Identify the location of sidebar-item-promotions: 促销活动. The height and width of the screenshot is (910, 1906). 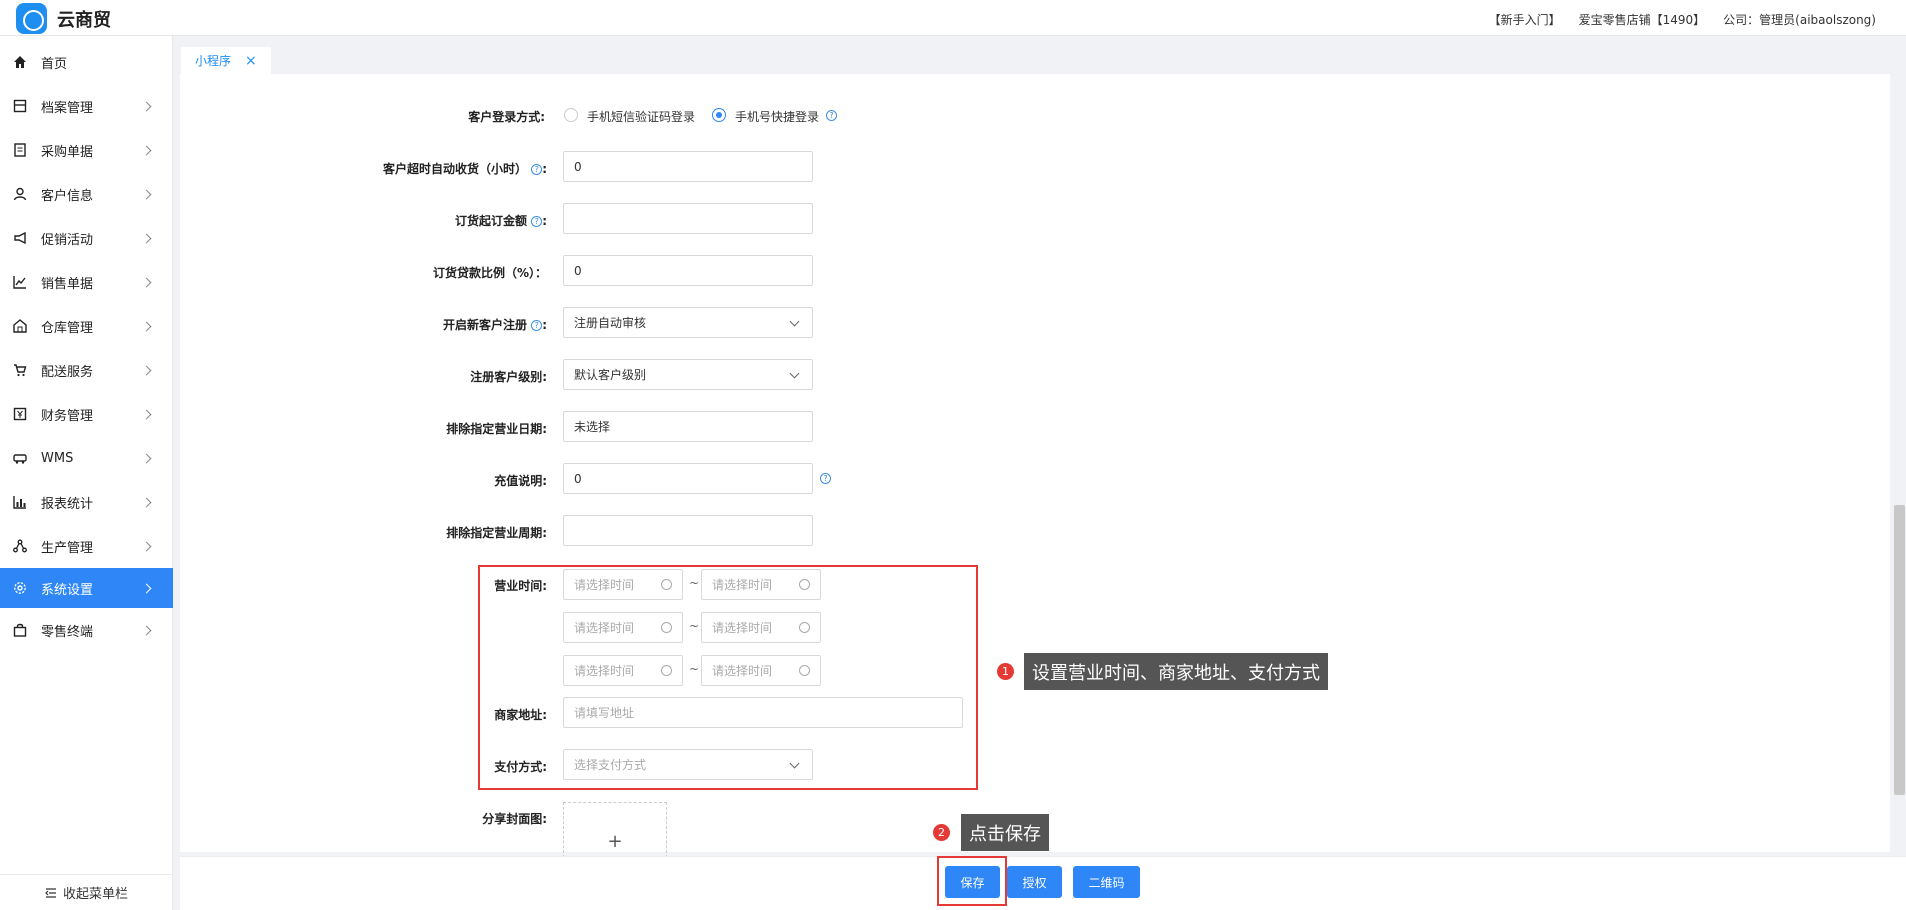
(86, 238).